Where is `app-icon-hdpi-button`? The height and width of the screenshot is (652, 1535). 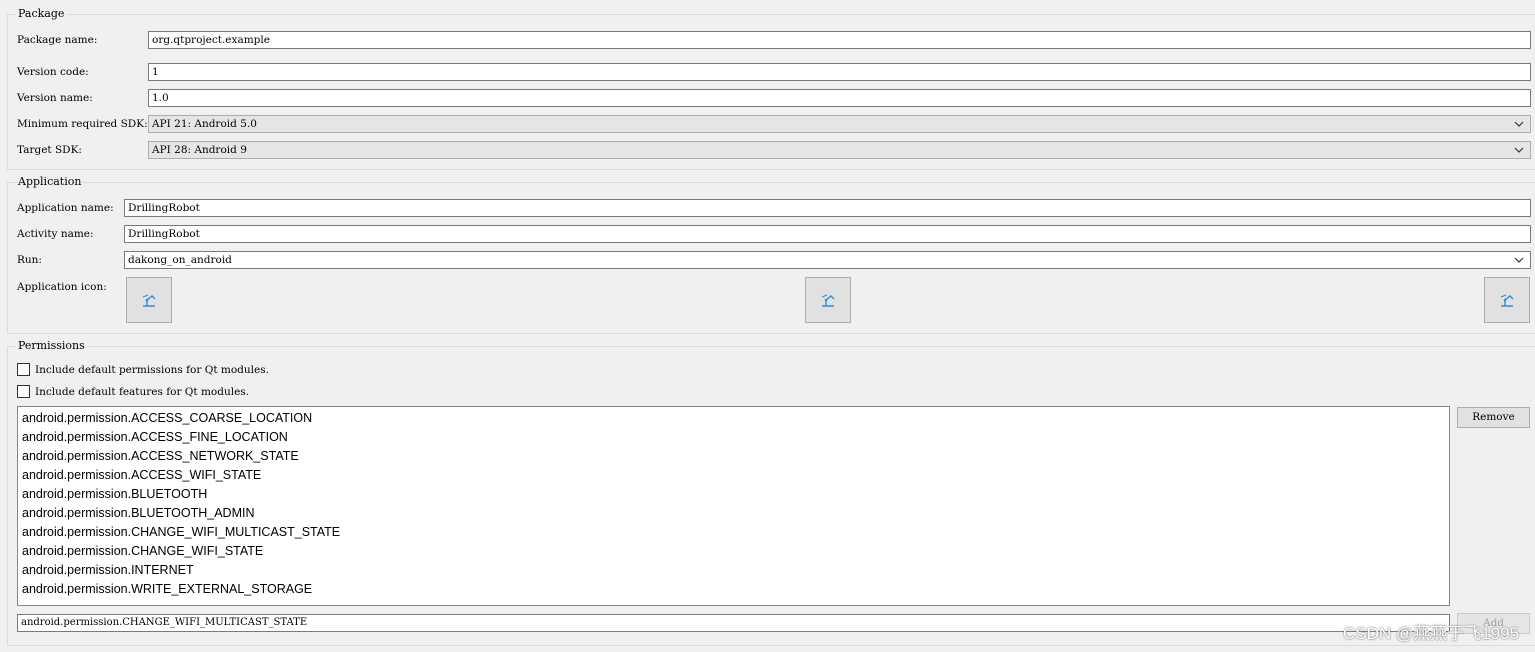 app-icon-hdpi-button is located at coordinates (1507, 300).